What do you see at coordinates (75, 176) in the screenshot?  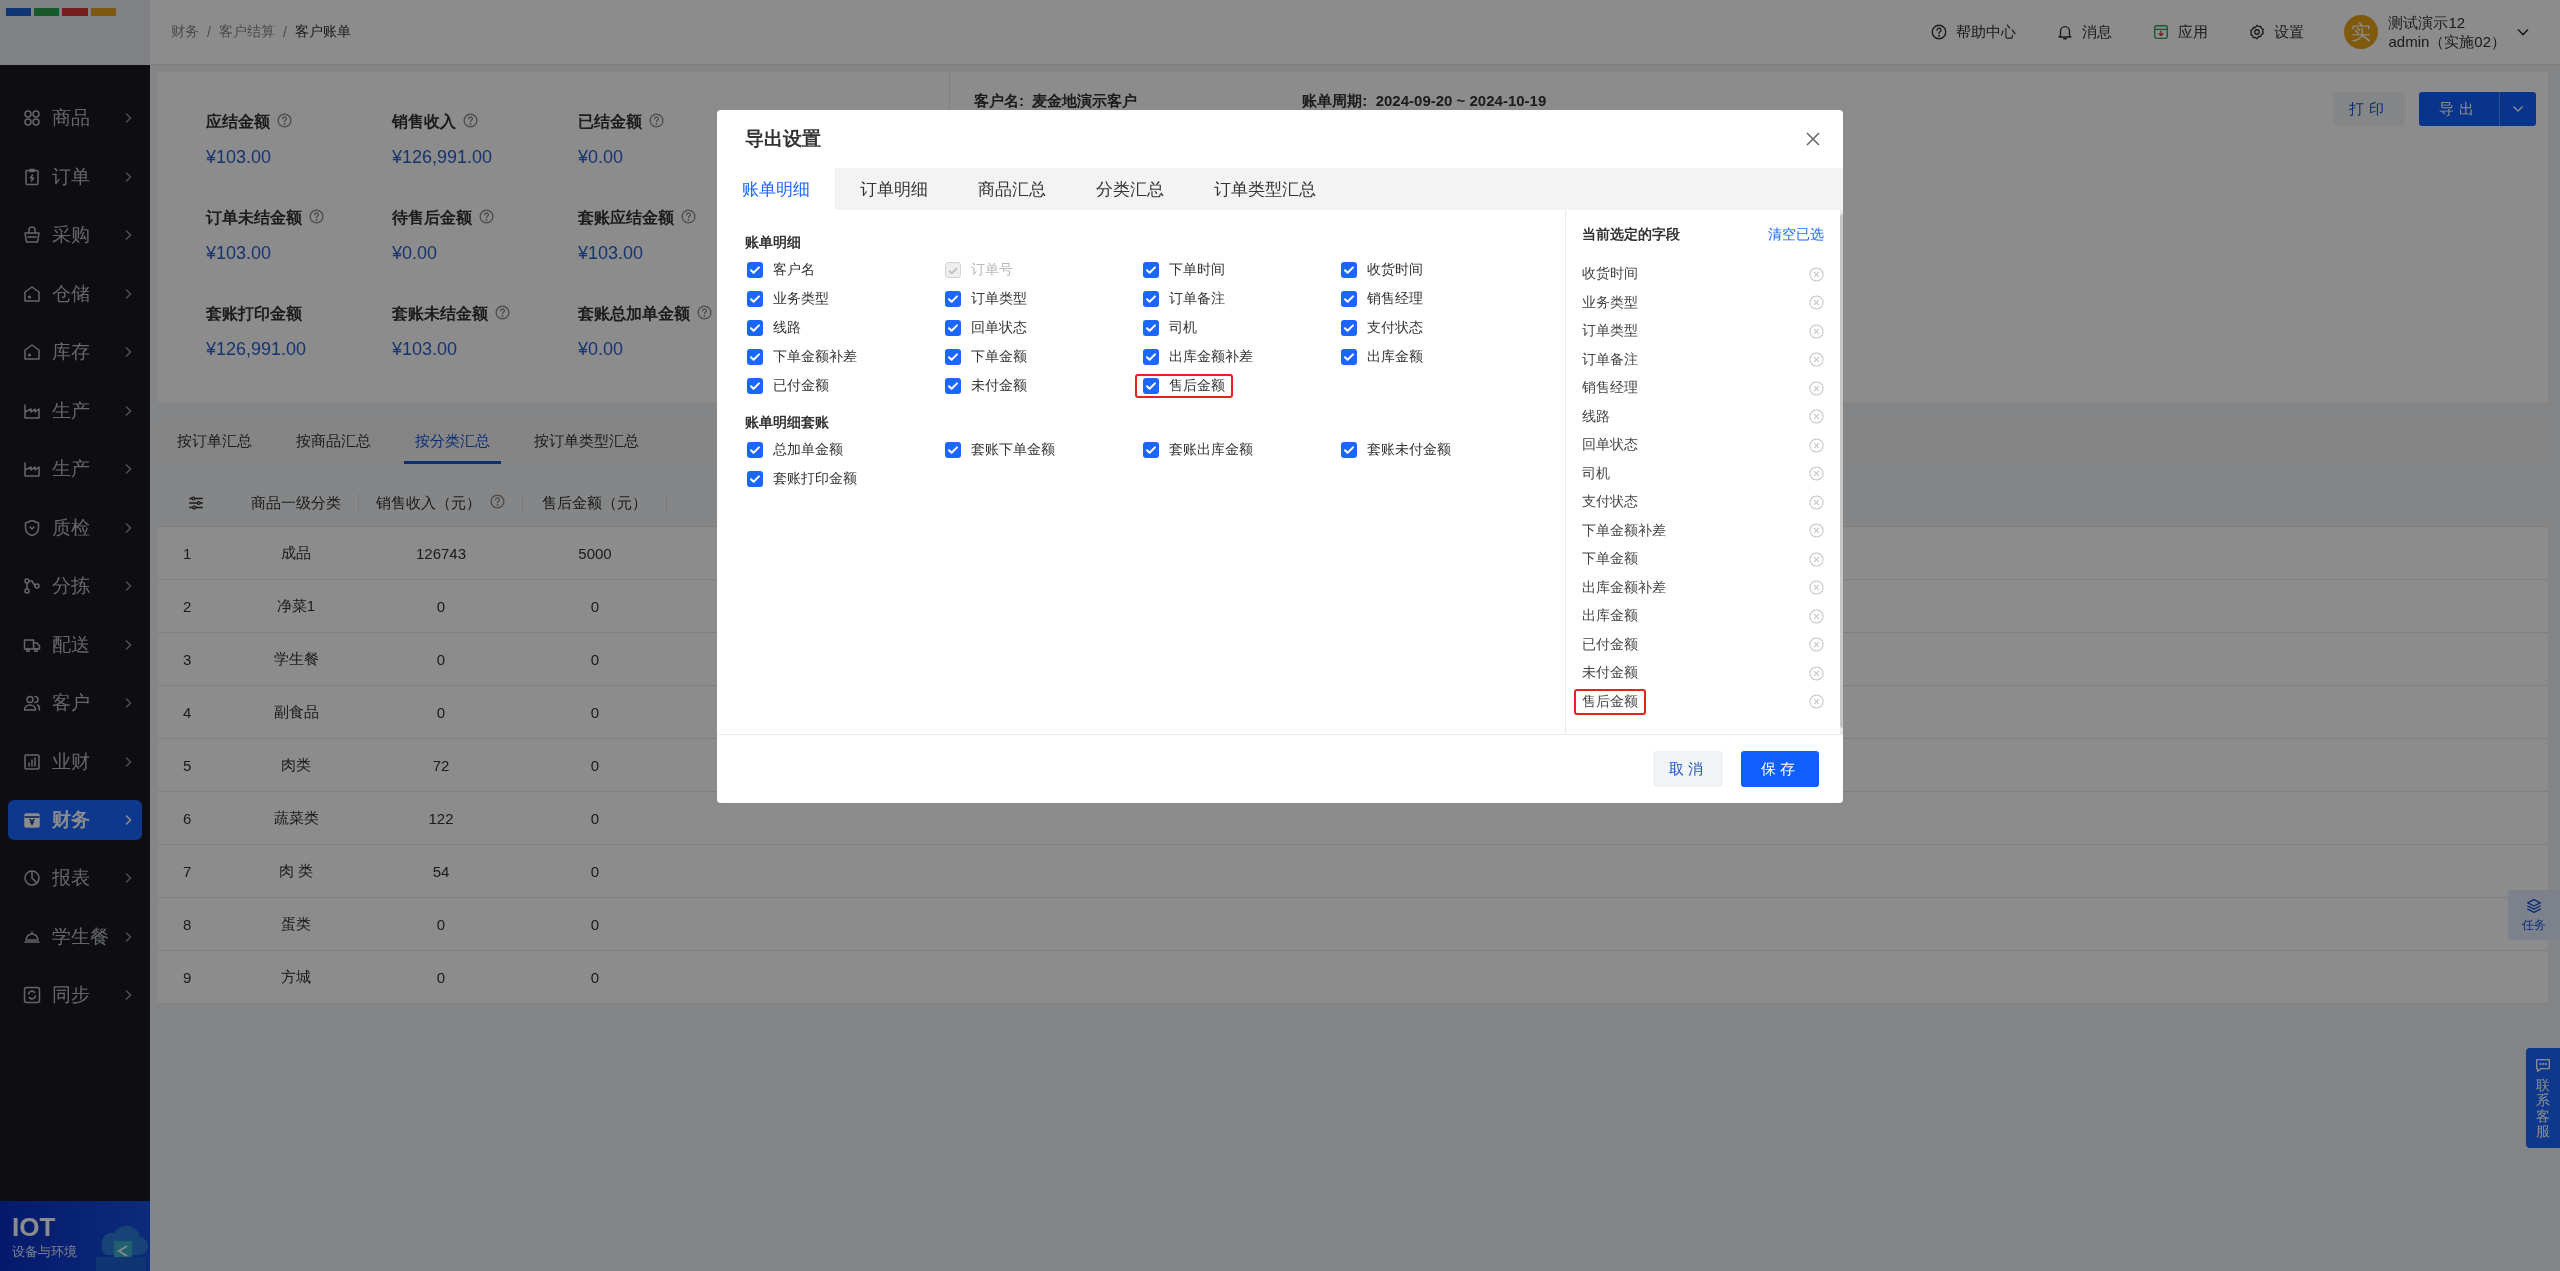 I see `sidebar-item: 订单` at bounding box center [75, 176].